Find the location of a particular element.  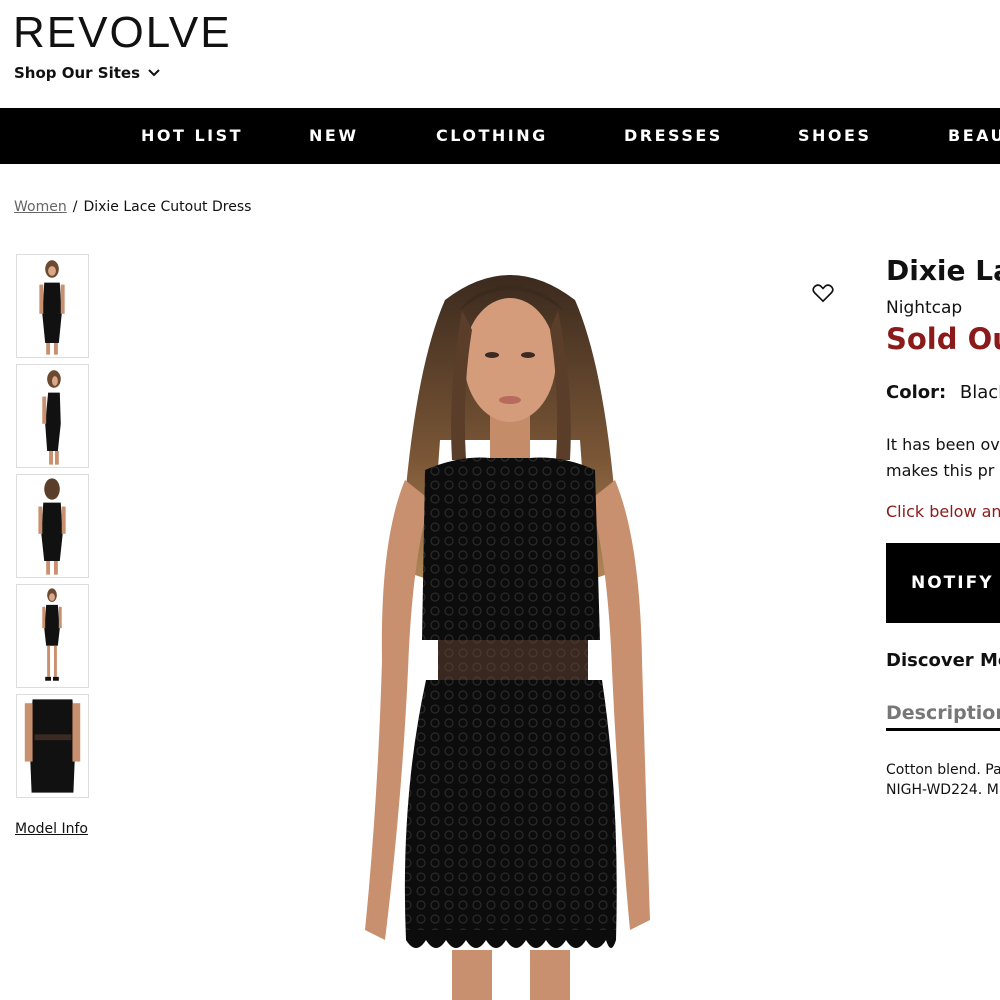

description-text: Cotton blend. Pa NIGH-WD224. M is located at coordinates (943, 780).